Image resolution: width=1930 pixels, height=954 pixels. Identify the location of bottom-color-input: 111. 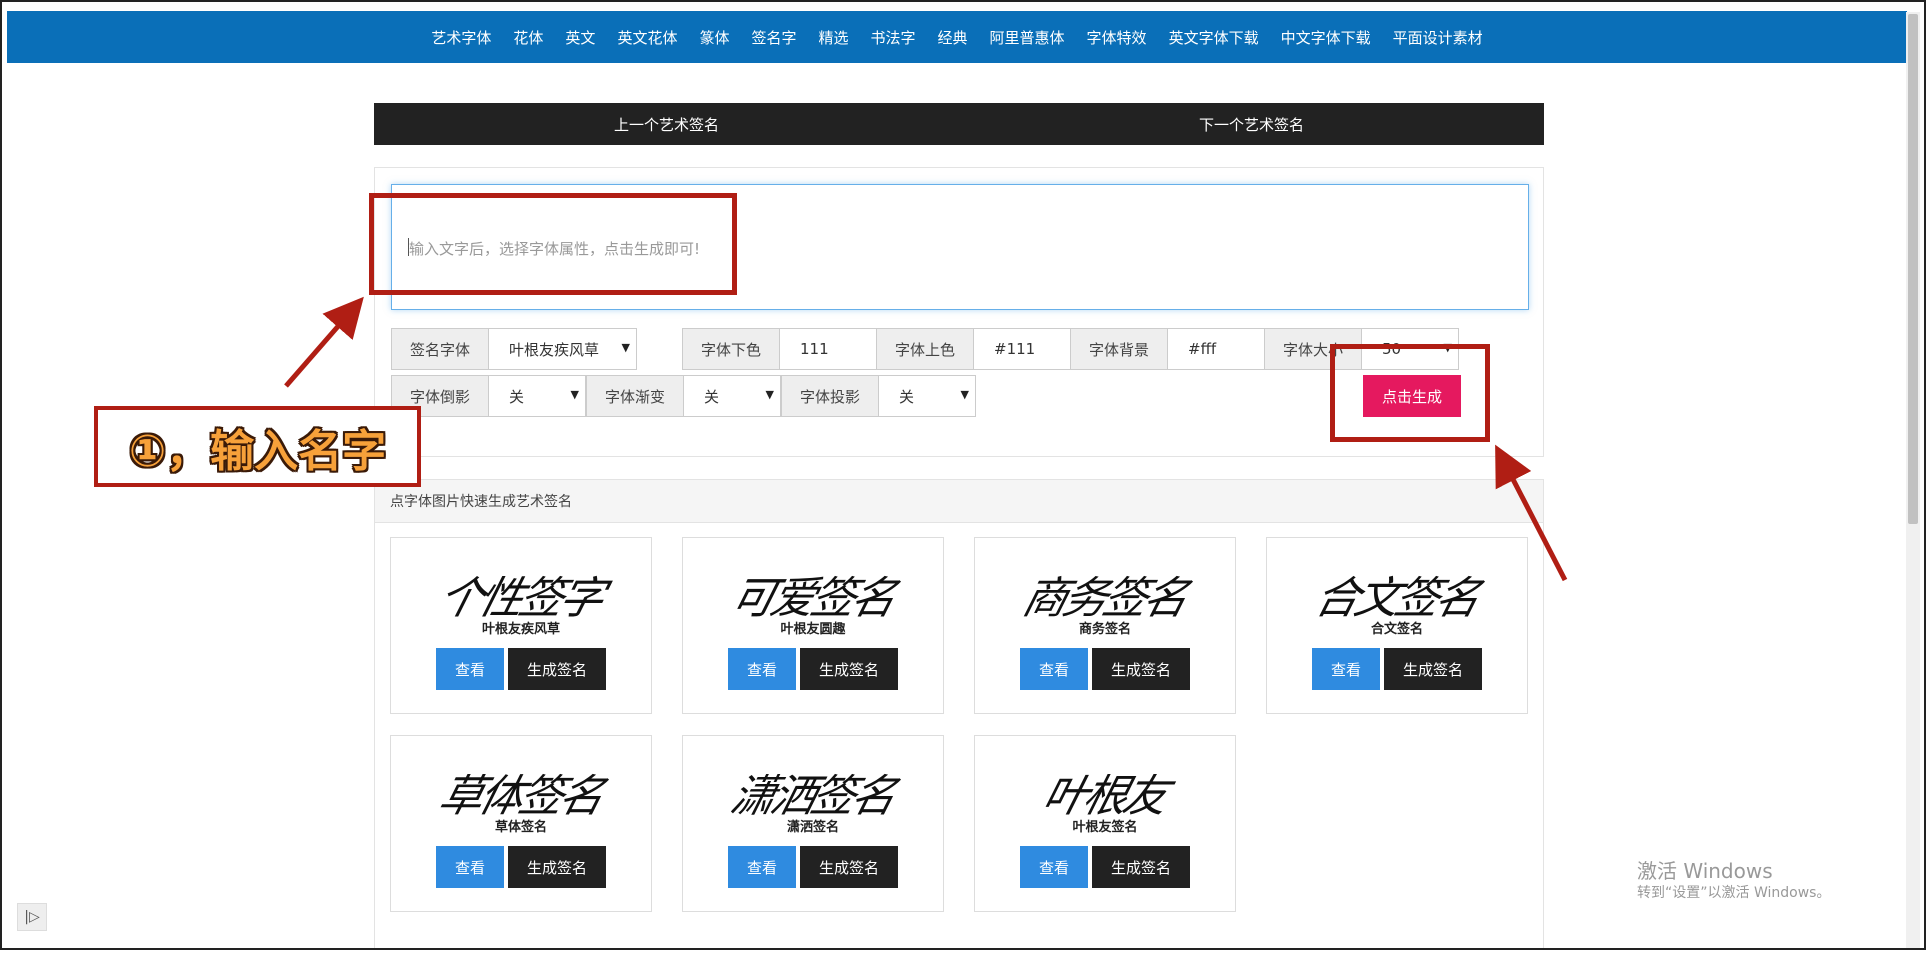
(828, 349).